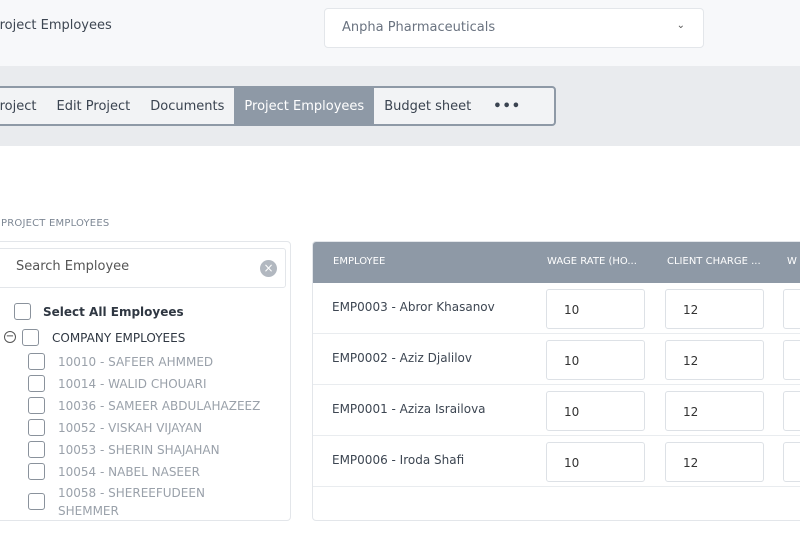 This screenshot has width=800, height=548. What do you see at coordinates (139, 450) in the screenshot?
I see `employee-item: 10053 - SHERIN SHAJAHAN` at bounding box center [139, 450].